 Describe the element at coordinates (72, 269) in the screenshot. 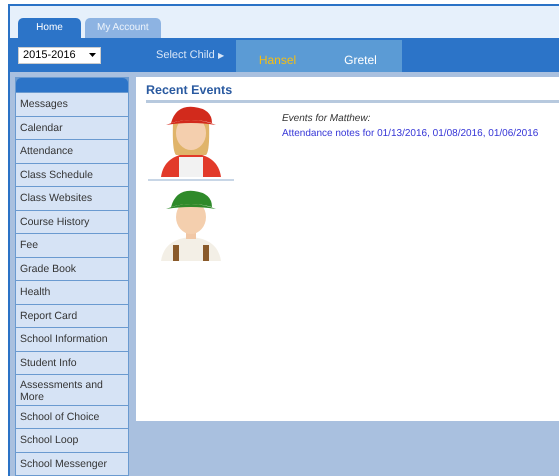

I see `sidebar-item: Grade Book` at that location.